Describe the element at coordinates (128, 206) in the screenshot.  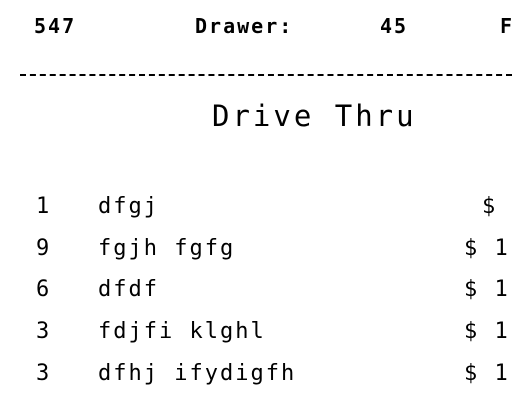
I see `item-description: dfgj` at that location.